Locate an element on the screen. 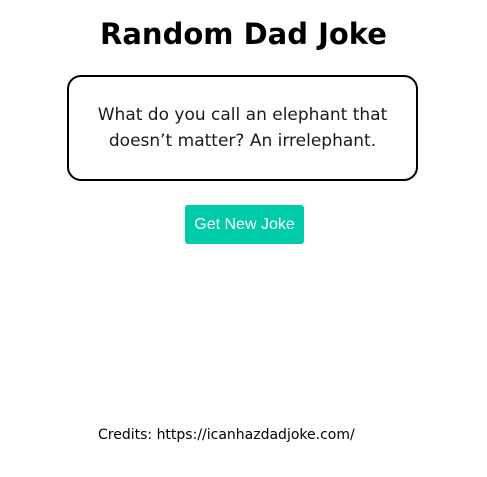 This screenshot has height=477, width=487. get-new-joke-button: Get New Joke is located at coordinates (244, 224).